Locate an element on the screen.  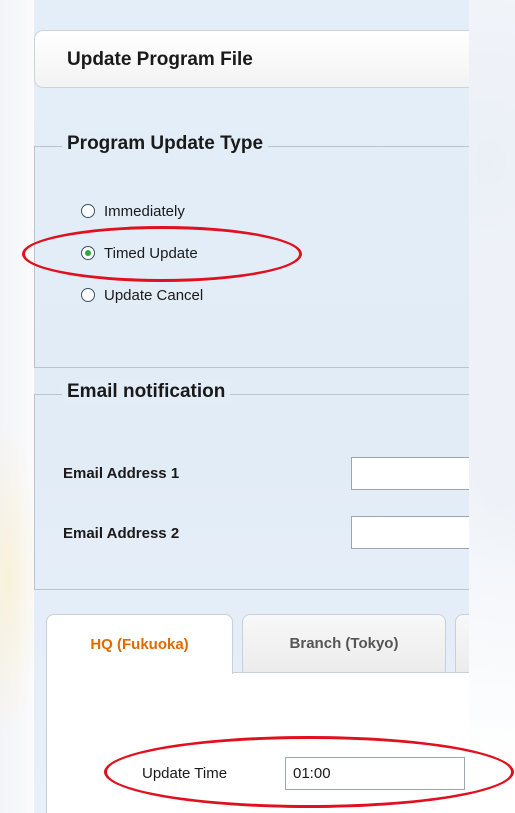
update-time-label: Update Time is located at coordinates (185, 773).